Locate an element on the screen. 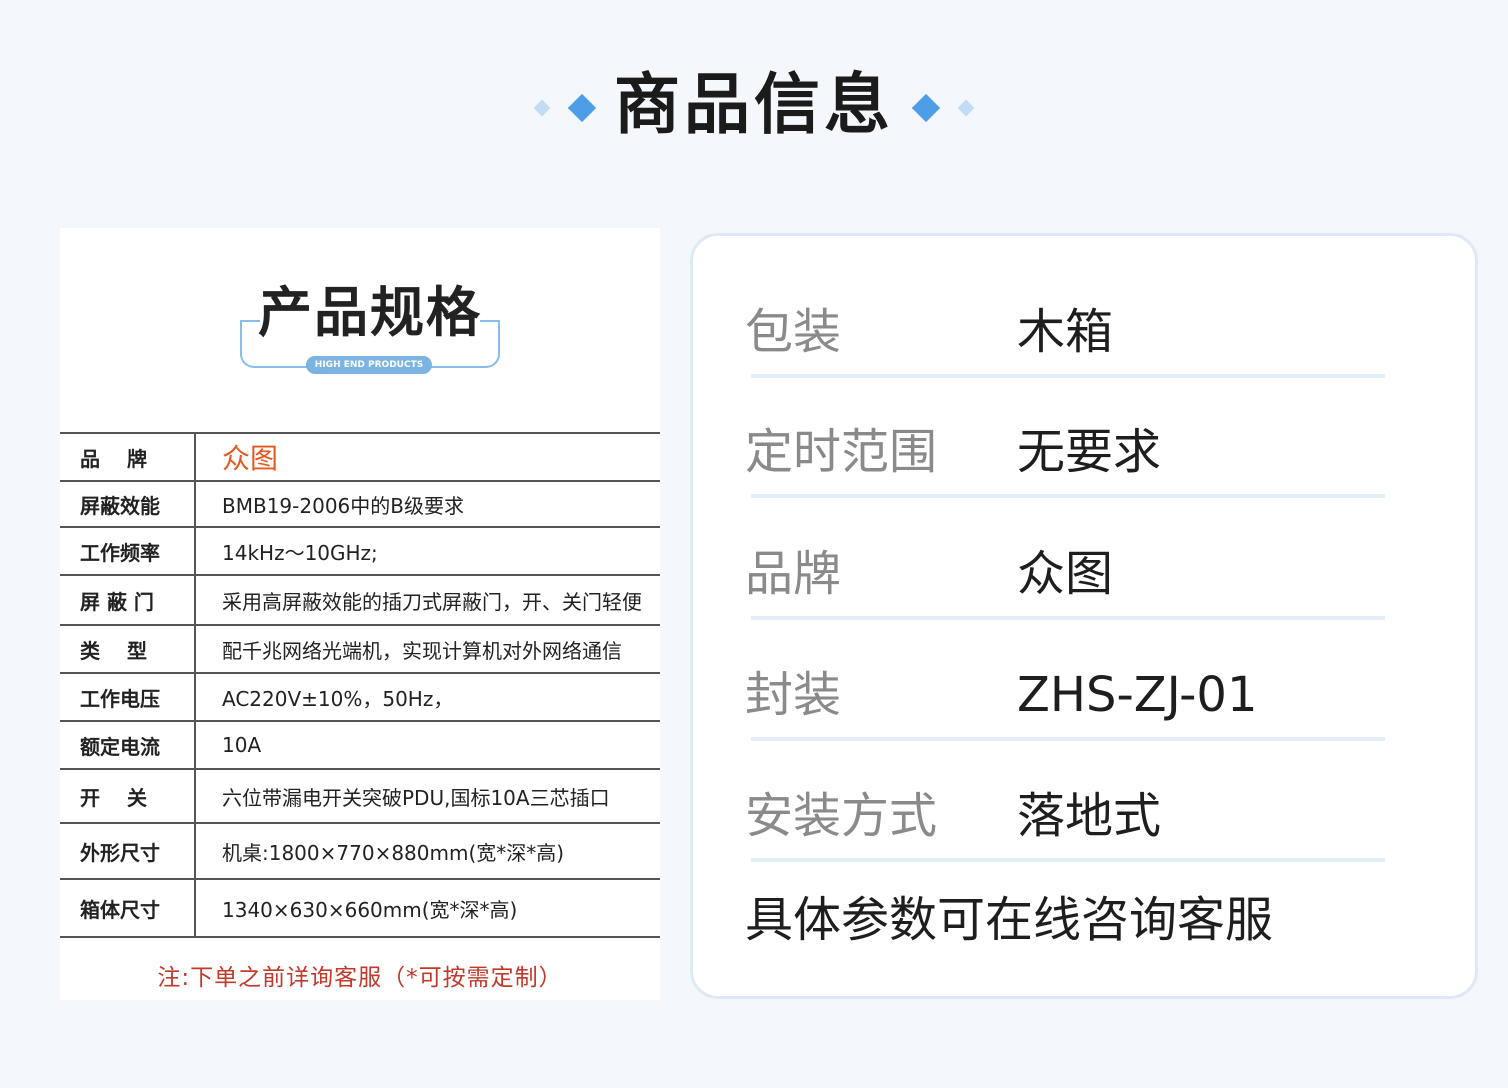 This screenshot has height=1088, width=1508. spec-note: 注:下单之前详询客服（*可按需定制） is located at coordinates (360, 978).